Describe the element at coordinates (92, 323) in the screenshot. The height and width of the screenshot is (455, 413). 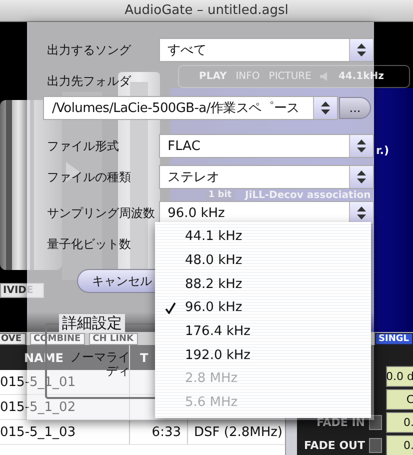
I see `group-title: 詳細設定` at that location.